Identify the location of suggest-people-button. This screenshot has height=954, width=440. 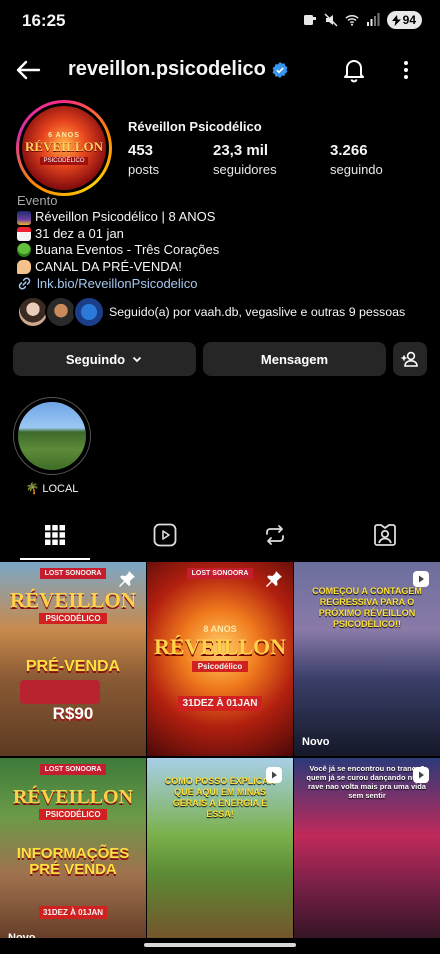
(410, 359).